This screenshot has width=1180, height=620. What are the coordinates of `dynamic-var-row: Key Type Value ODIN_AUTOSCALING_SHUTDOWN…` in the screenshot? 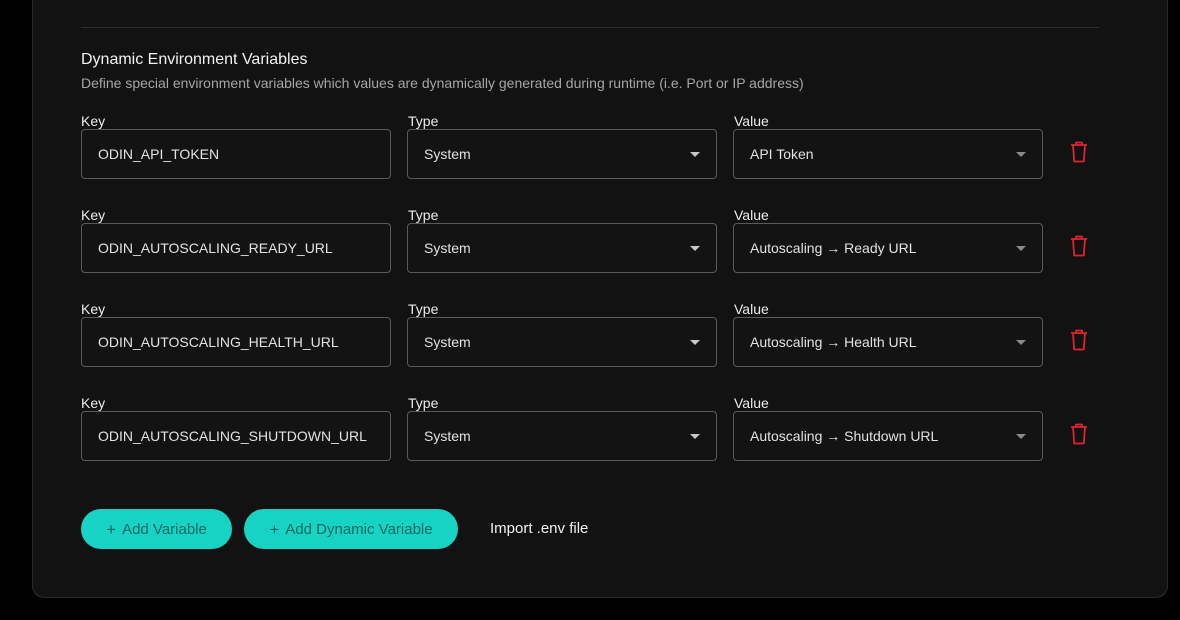 It's located at (601, 436).